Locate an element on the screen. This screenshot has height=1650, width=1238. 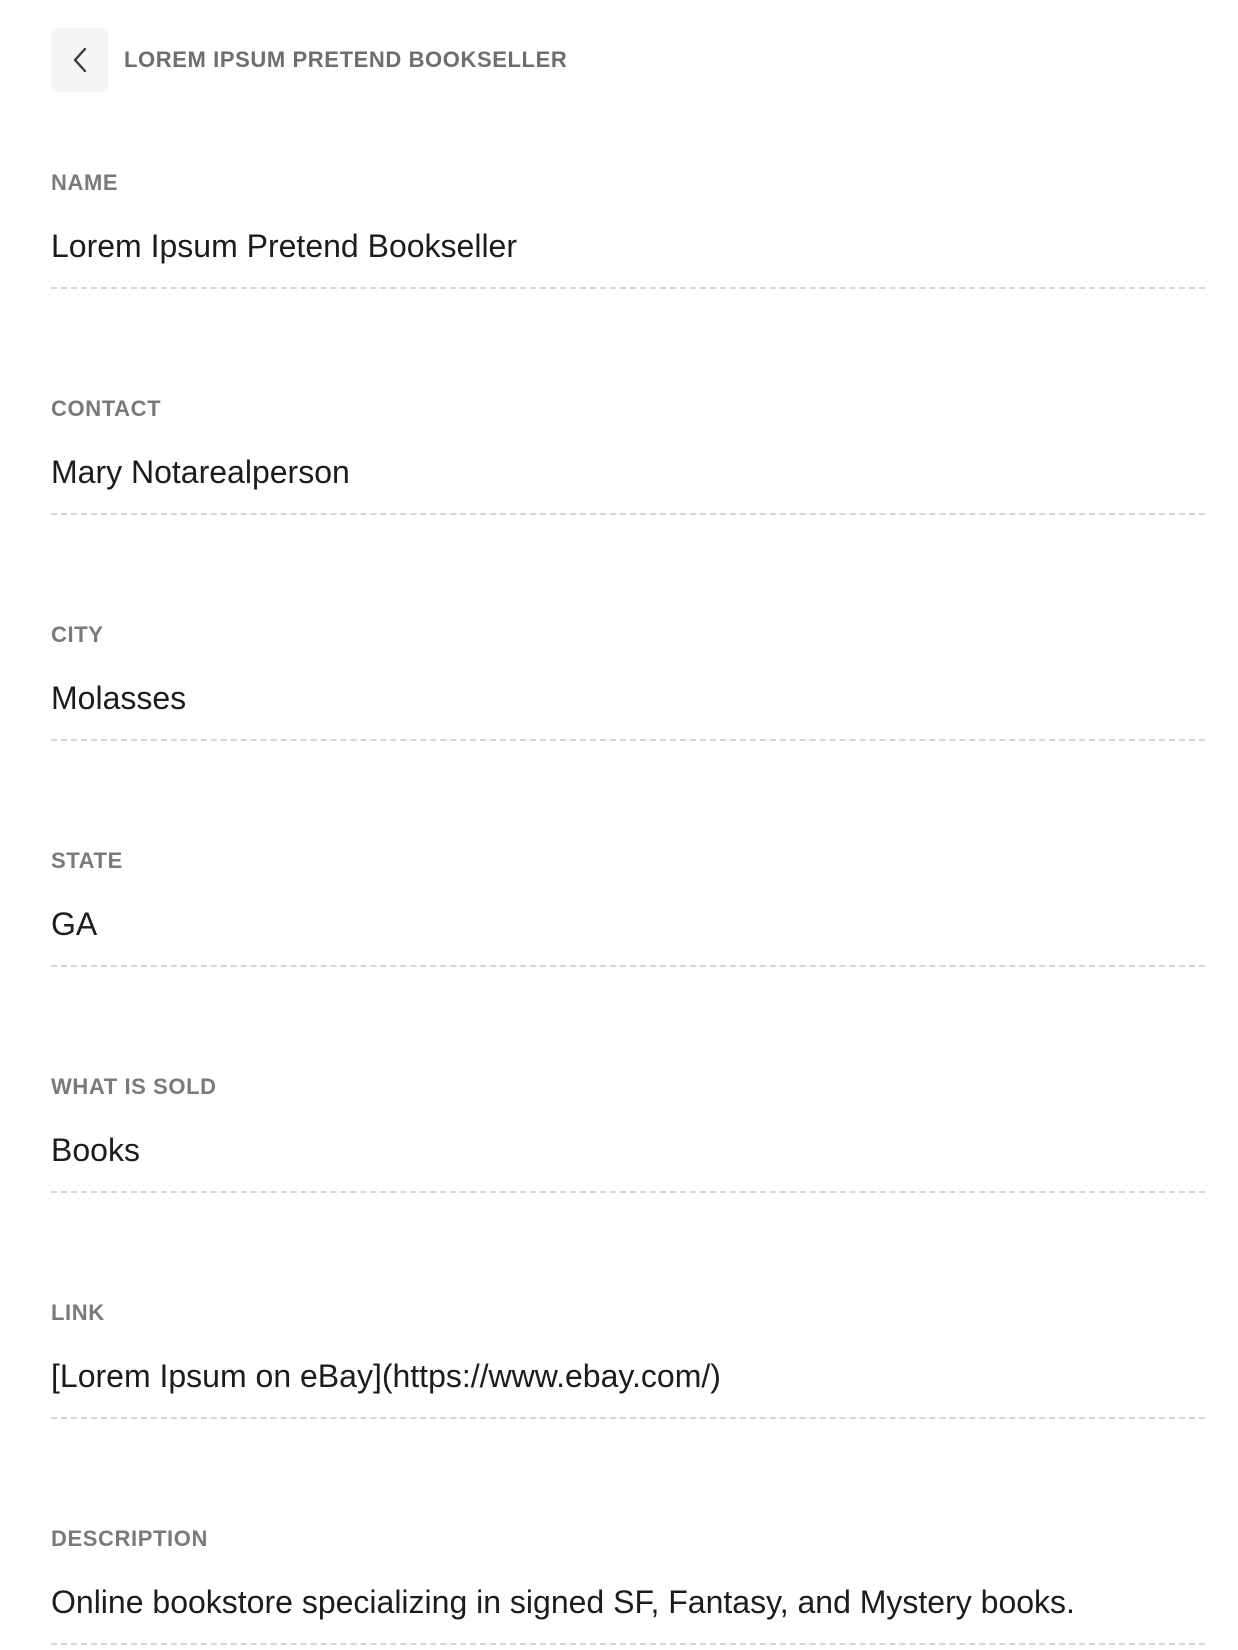
name-field: Lorem Ipsum Pretend Bookseller is located at coordinates (628, 246).